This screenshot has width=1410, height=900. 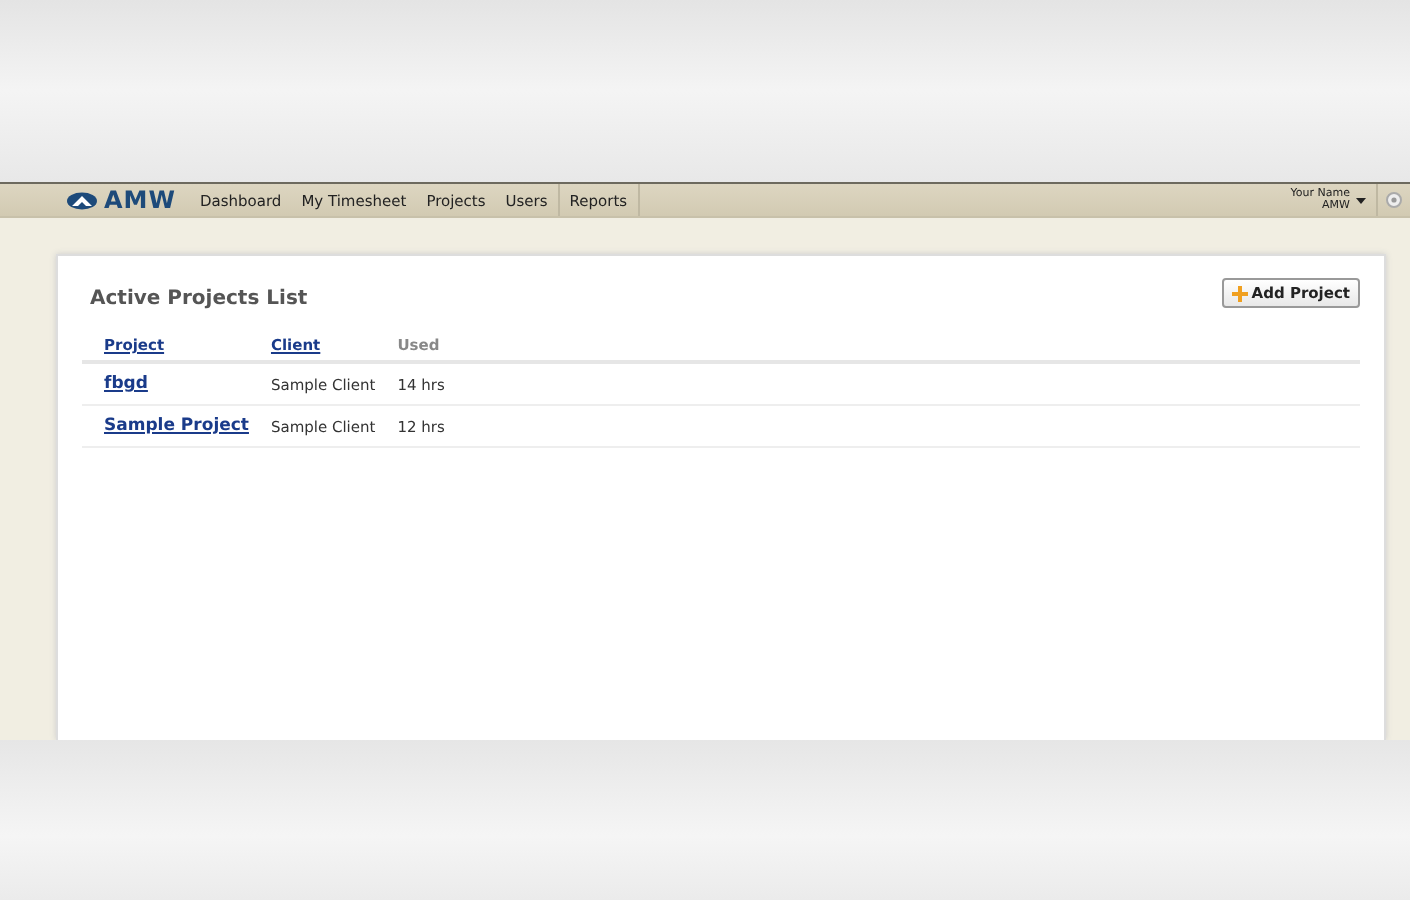 I want to click on panel-title: Active Projects List, so click(x=199, y=299).